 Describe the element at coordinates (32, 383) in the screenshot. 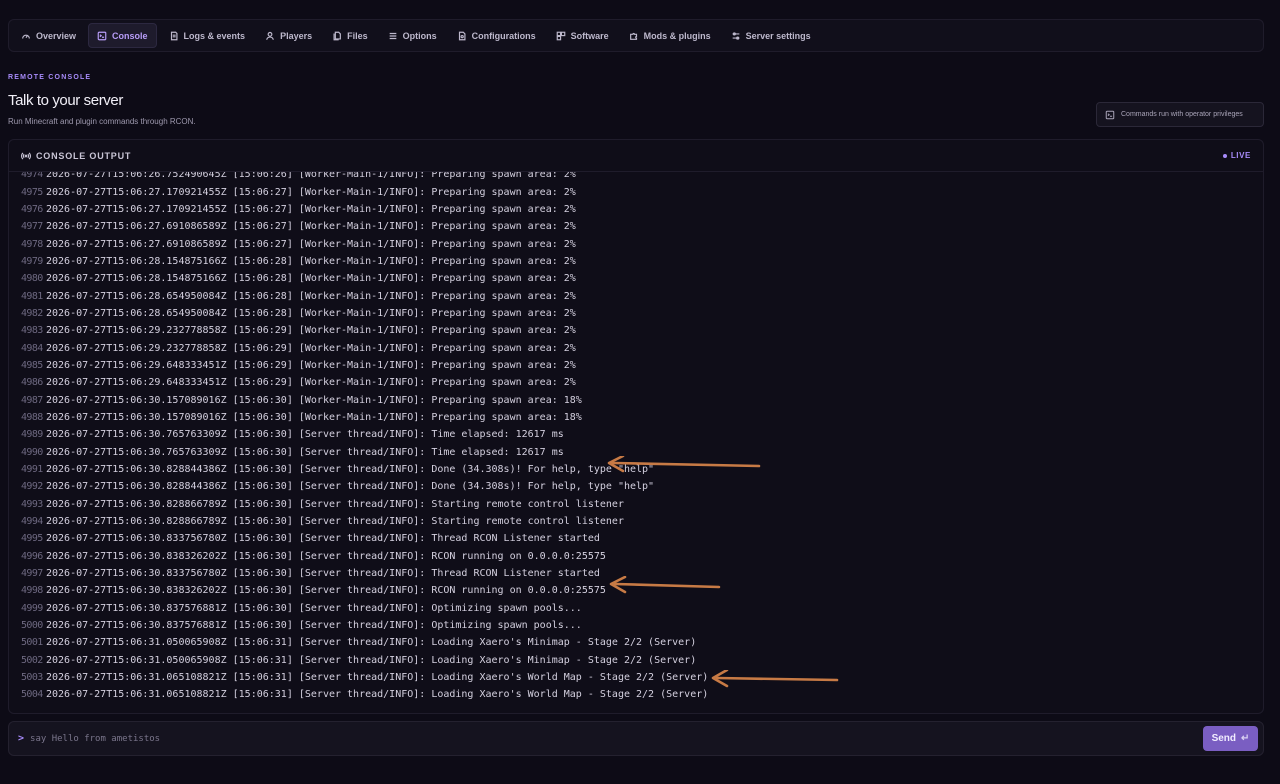

I see `line-number: 4986` at that location.